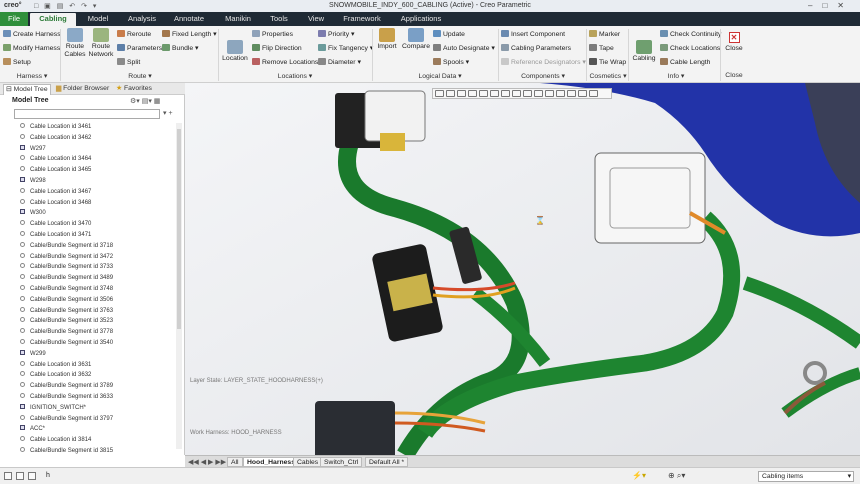  Describe the element at coordinates (543, 62) in the screenshot. I see `reference-designators-button: Reference Designators ▾` at that location.